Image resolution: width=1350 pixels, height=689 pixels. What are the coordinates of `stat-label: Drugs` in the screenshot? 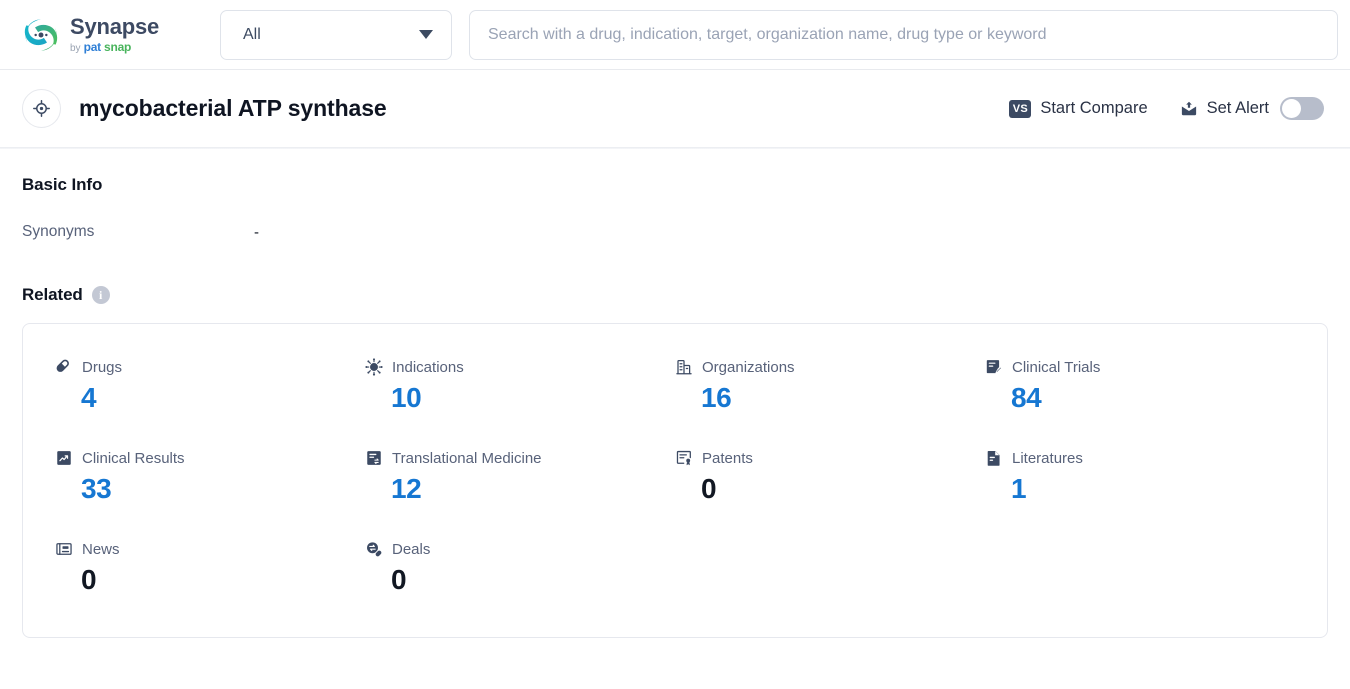 It's located at (102, 367).